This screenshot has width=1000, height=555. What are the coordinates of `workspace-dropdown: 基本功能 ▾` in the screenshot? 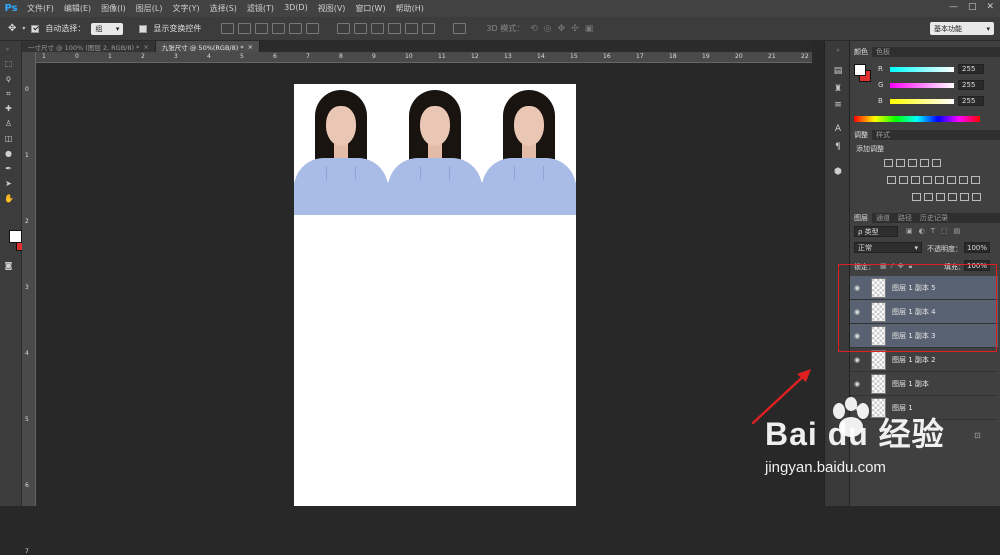 It's located at (962, 28).